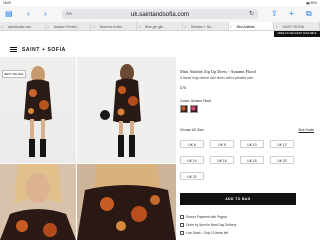 This screenshot has height=240, width=320. I want to click on colour-label: Colour: Autumn Floral, so click(195, 101).